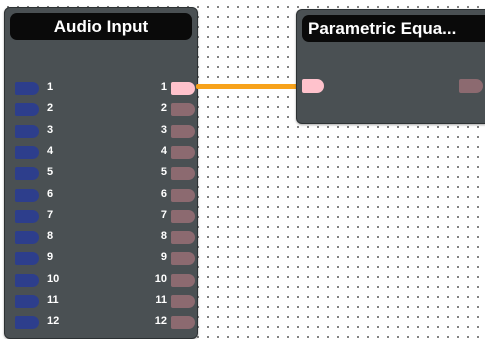 The width and height of the screenshot is (485, 339). I want to click on input-port-label: 7, so click(50, 214).